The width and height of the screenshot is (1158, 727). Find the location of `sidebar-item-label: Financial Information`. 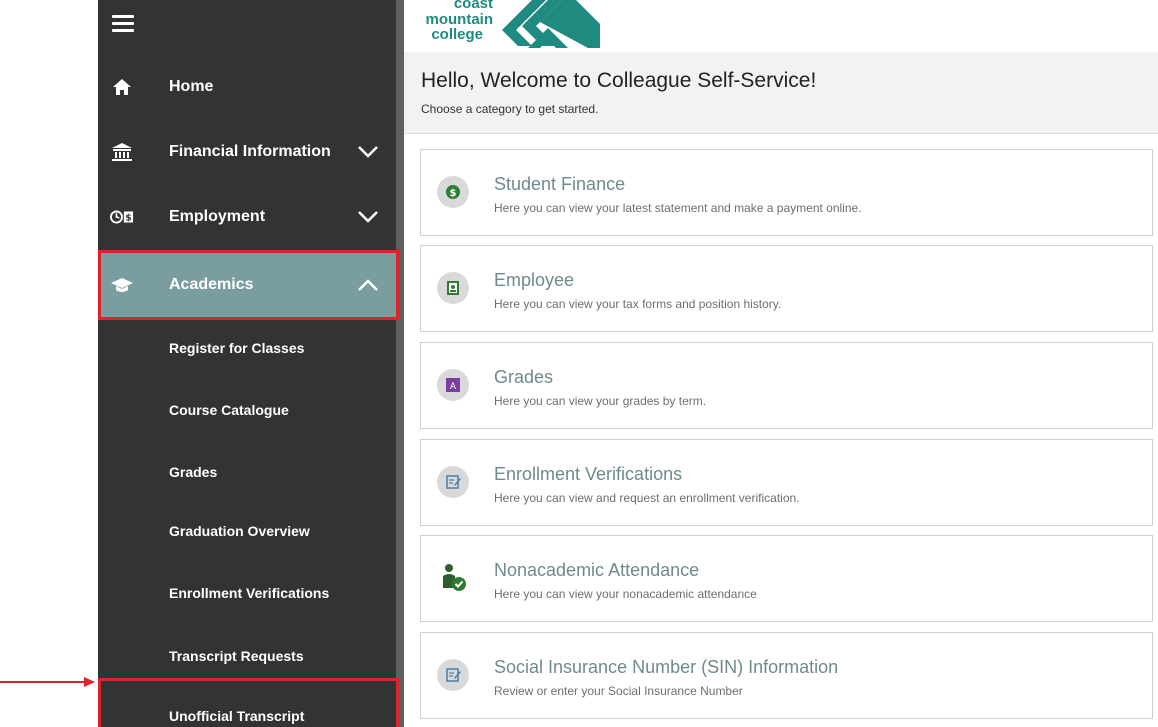

sidebar-item-label: Financial Information is located at coordinates (250, 151).